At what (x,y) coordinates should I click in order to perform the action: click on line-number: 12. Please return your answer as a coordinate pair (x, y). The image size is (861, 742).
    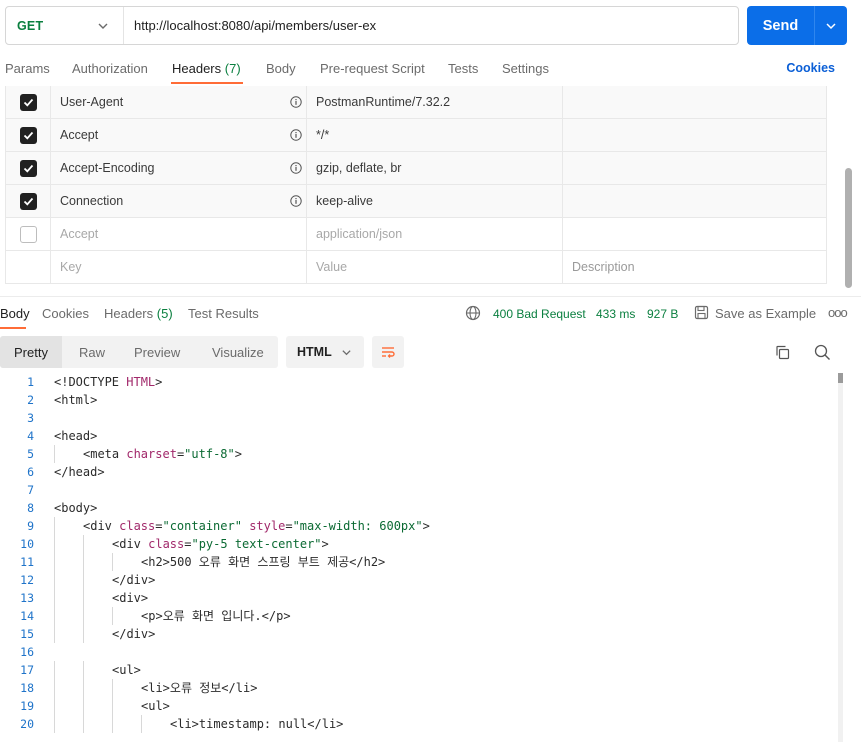
    Looking at the image, I should click on (27, 580).